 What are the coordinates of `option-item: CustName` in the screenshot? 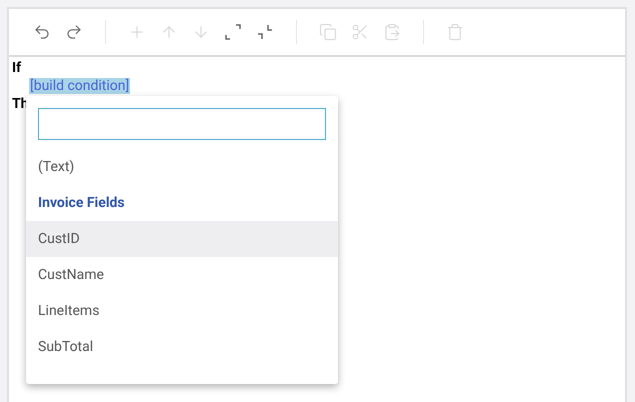 It's located at (182, 275).